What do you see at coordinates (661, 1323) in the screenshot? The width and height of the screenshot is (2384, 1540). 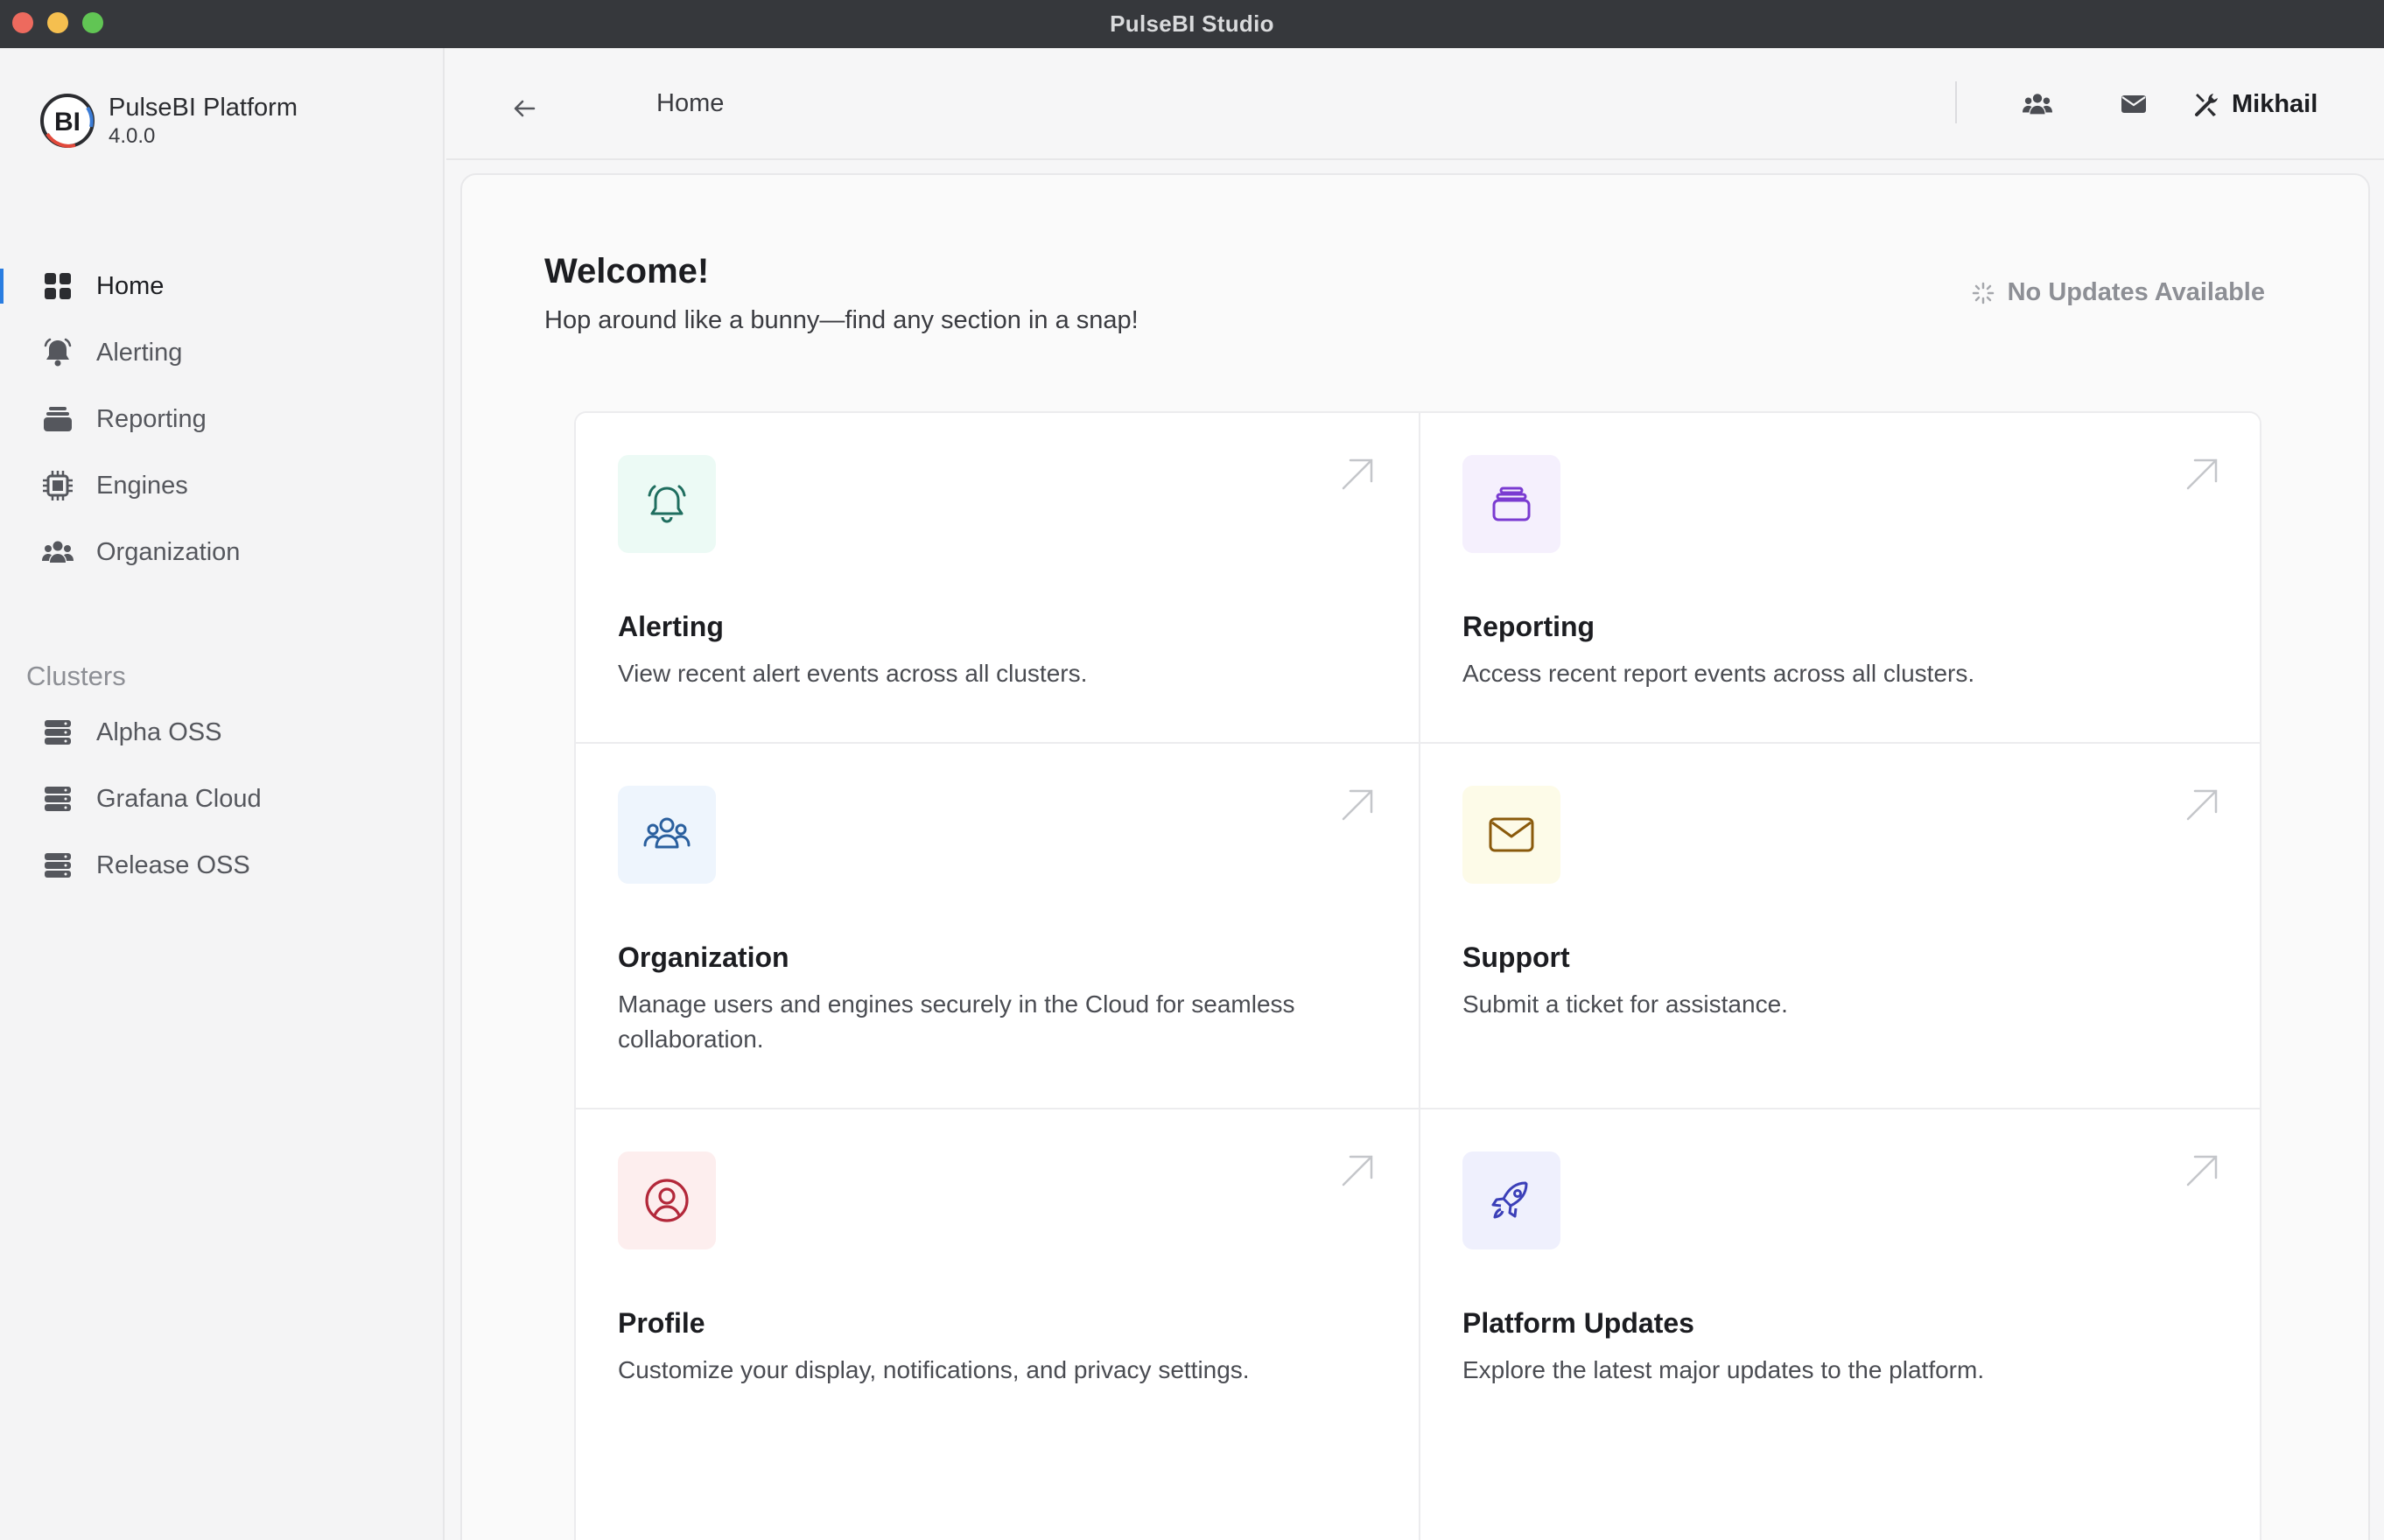 I see `card-title: Profile` at bounding box center [661, 1323].